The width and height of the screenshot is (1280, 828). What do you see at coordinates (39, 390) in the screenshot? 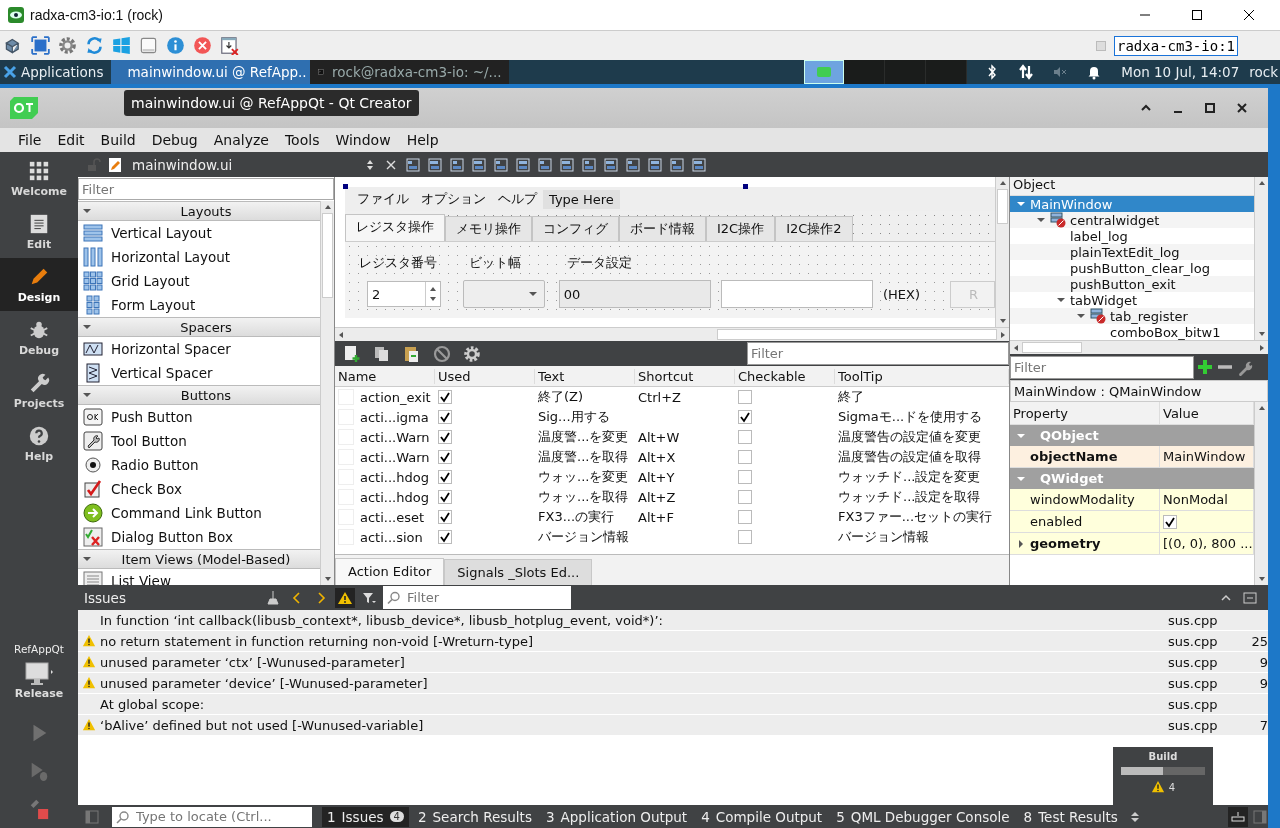
I see `mode-button: Projects` at bounding box center [39, 390].